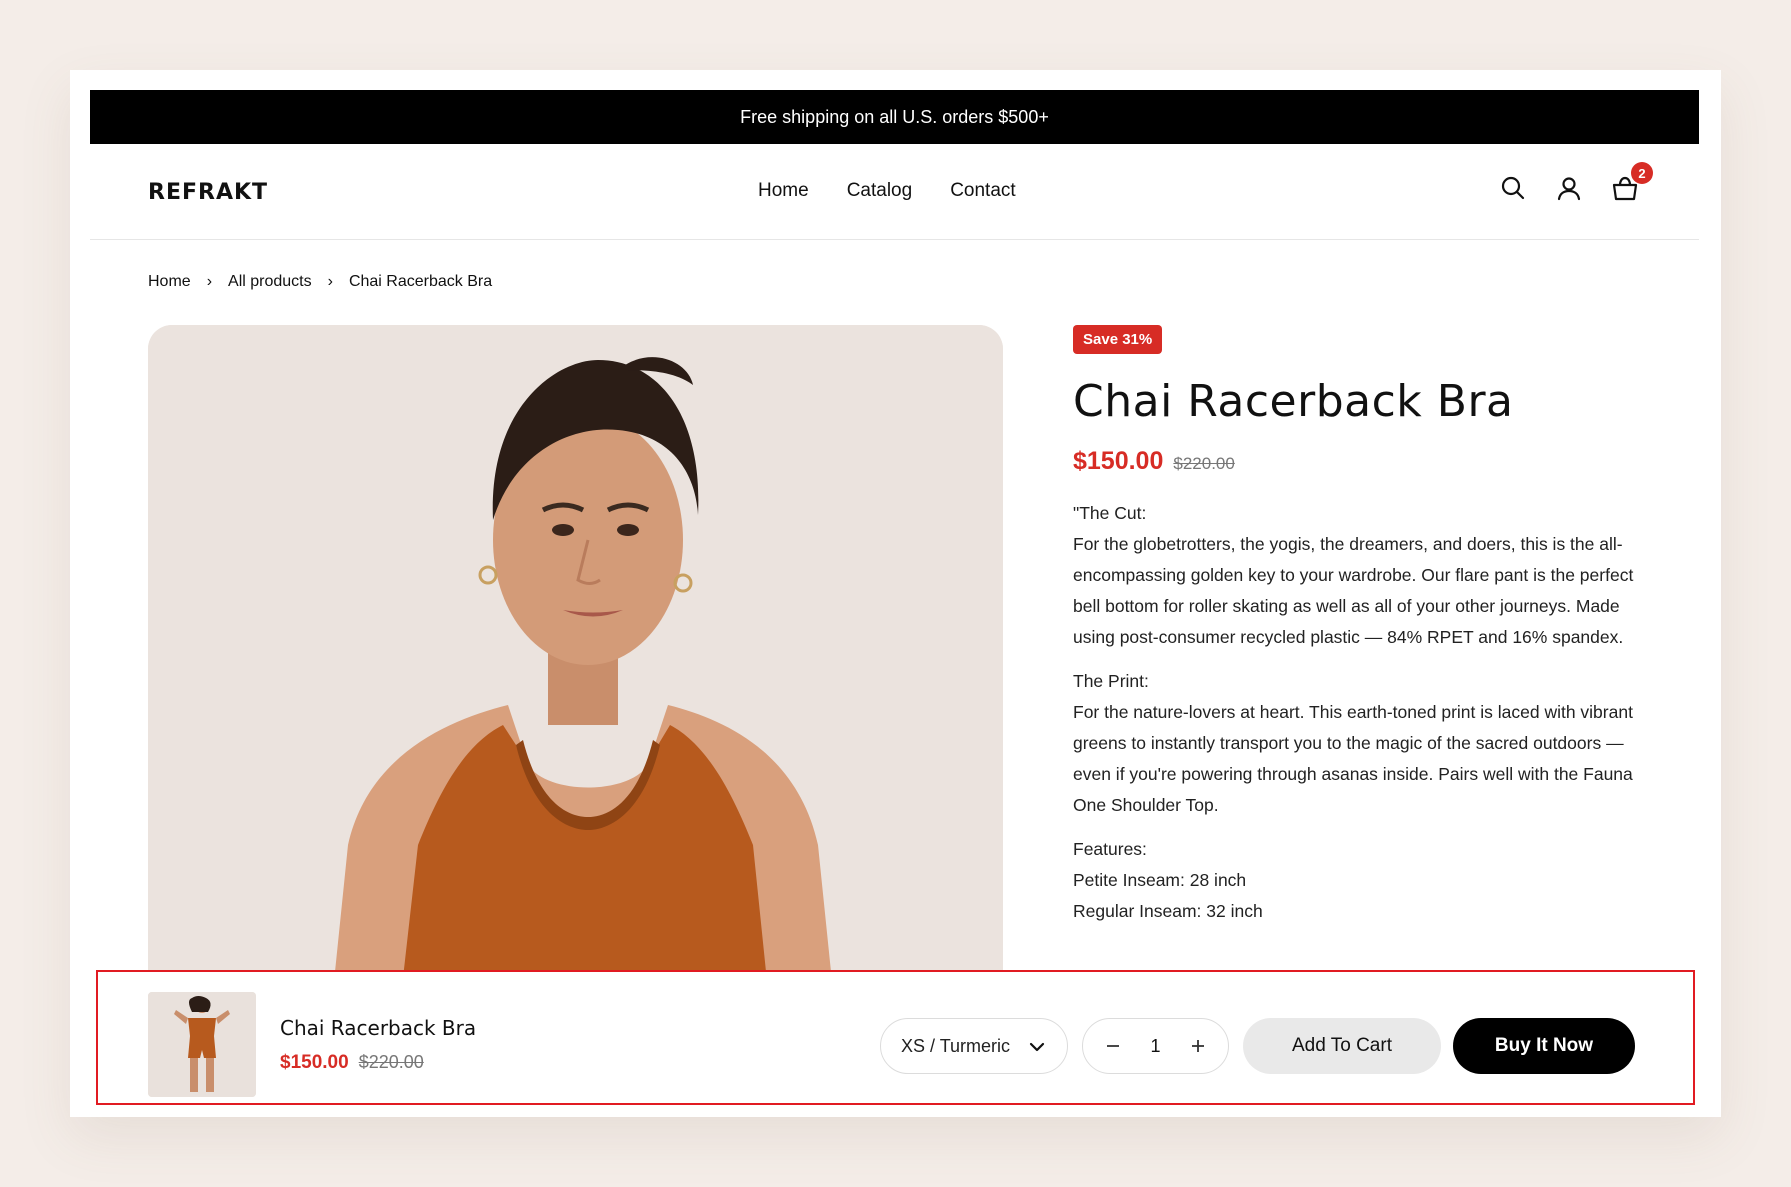 The width and height of the screenshot is (1791, 1187). I want to click on buy-now-button: Buy It Now, so click(1544, 1046).